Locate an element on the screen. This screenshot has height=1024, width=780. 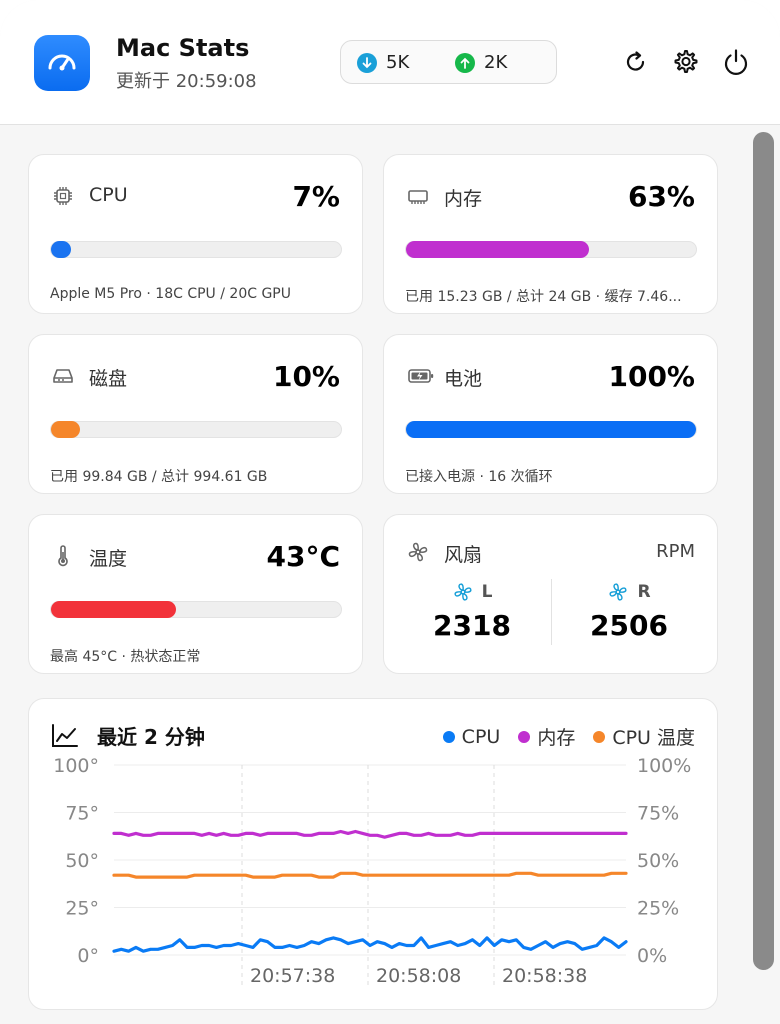
y-tick-label-right: 50% is located at coordinates (658, 861).